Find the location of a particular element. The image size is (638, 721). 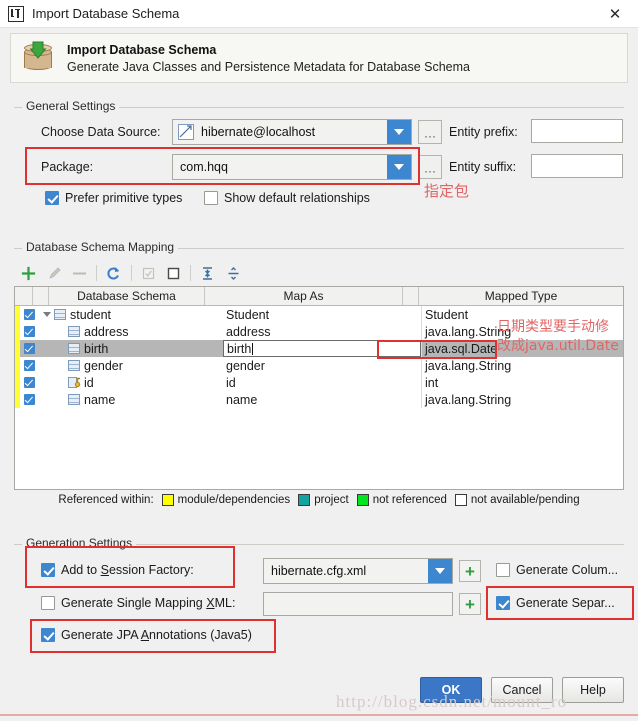

table-row: id id int is located at coordinates (319, 382).